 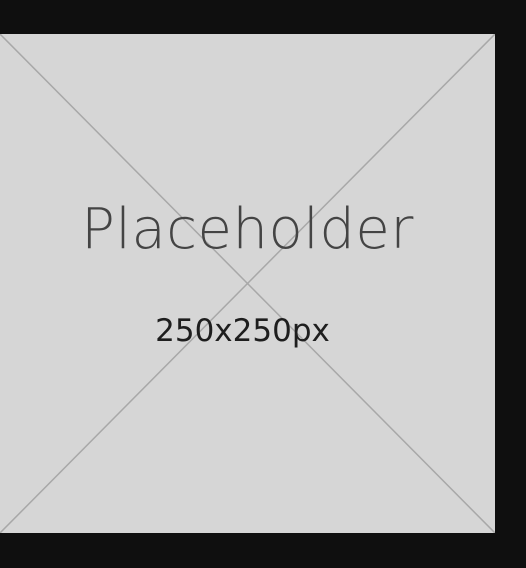 I want to click on placeholder-title: Placeholder, so click(x=247, y=229).